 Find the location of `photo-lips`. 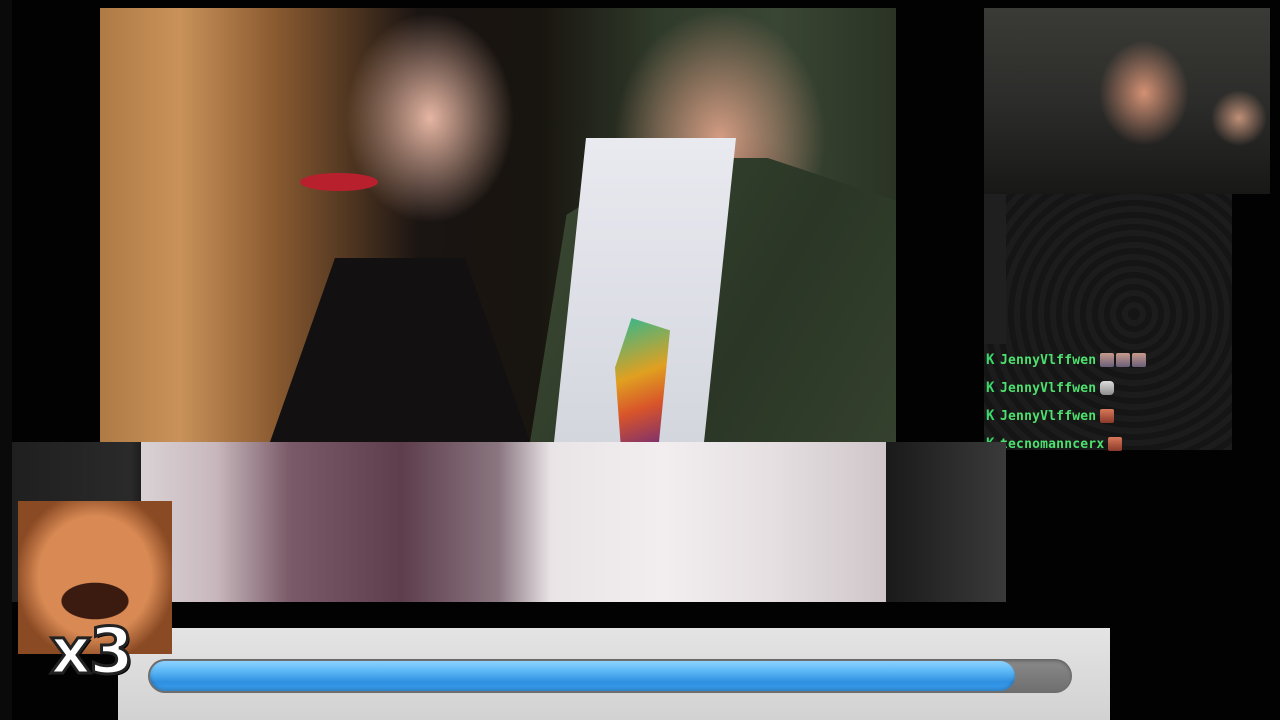

photo-lips is located at coordinates (339, 182).